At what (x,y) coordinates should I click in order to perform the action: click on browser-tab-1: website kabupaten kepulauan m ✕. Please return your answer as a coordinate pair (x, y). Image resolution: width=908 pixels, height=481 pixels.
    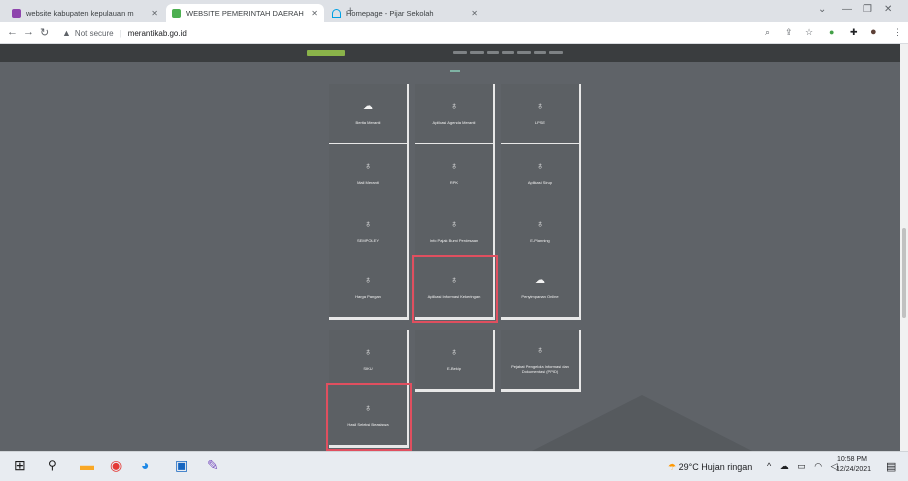
    Looking at the image, I should click on (85, 13).